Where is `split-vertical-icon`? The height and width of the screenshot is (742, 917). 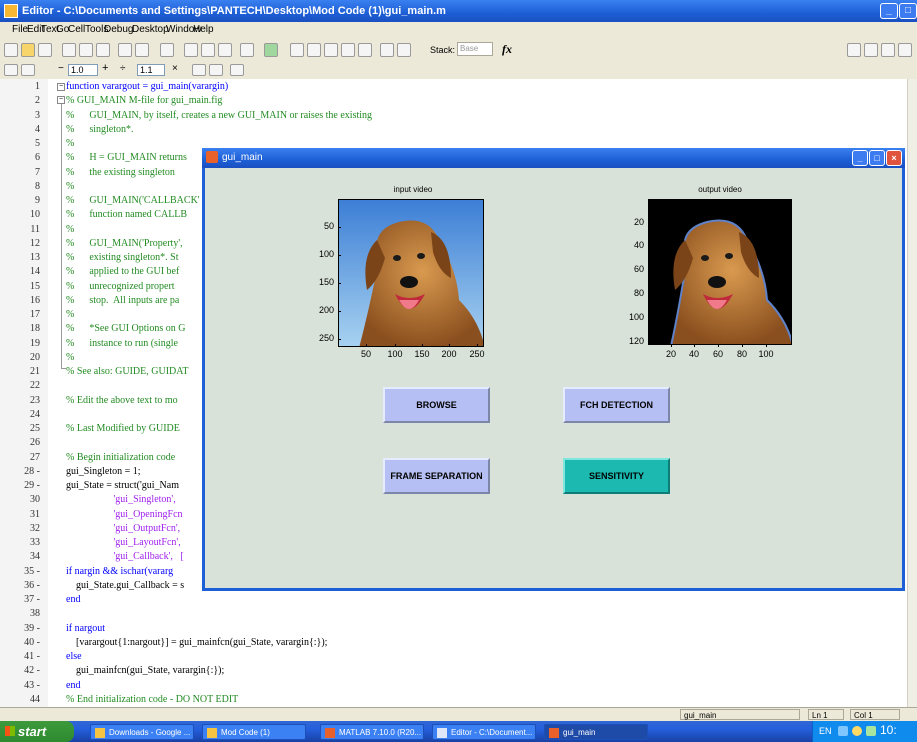
split-vertical-icon is located at coordinates (888, 50).